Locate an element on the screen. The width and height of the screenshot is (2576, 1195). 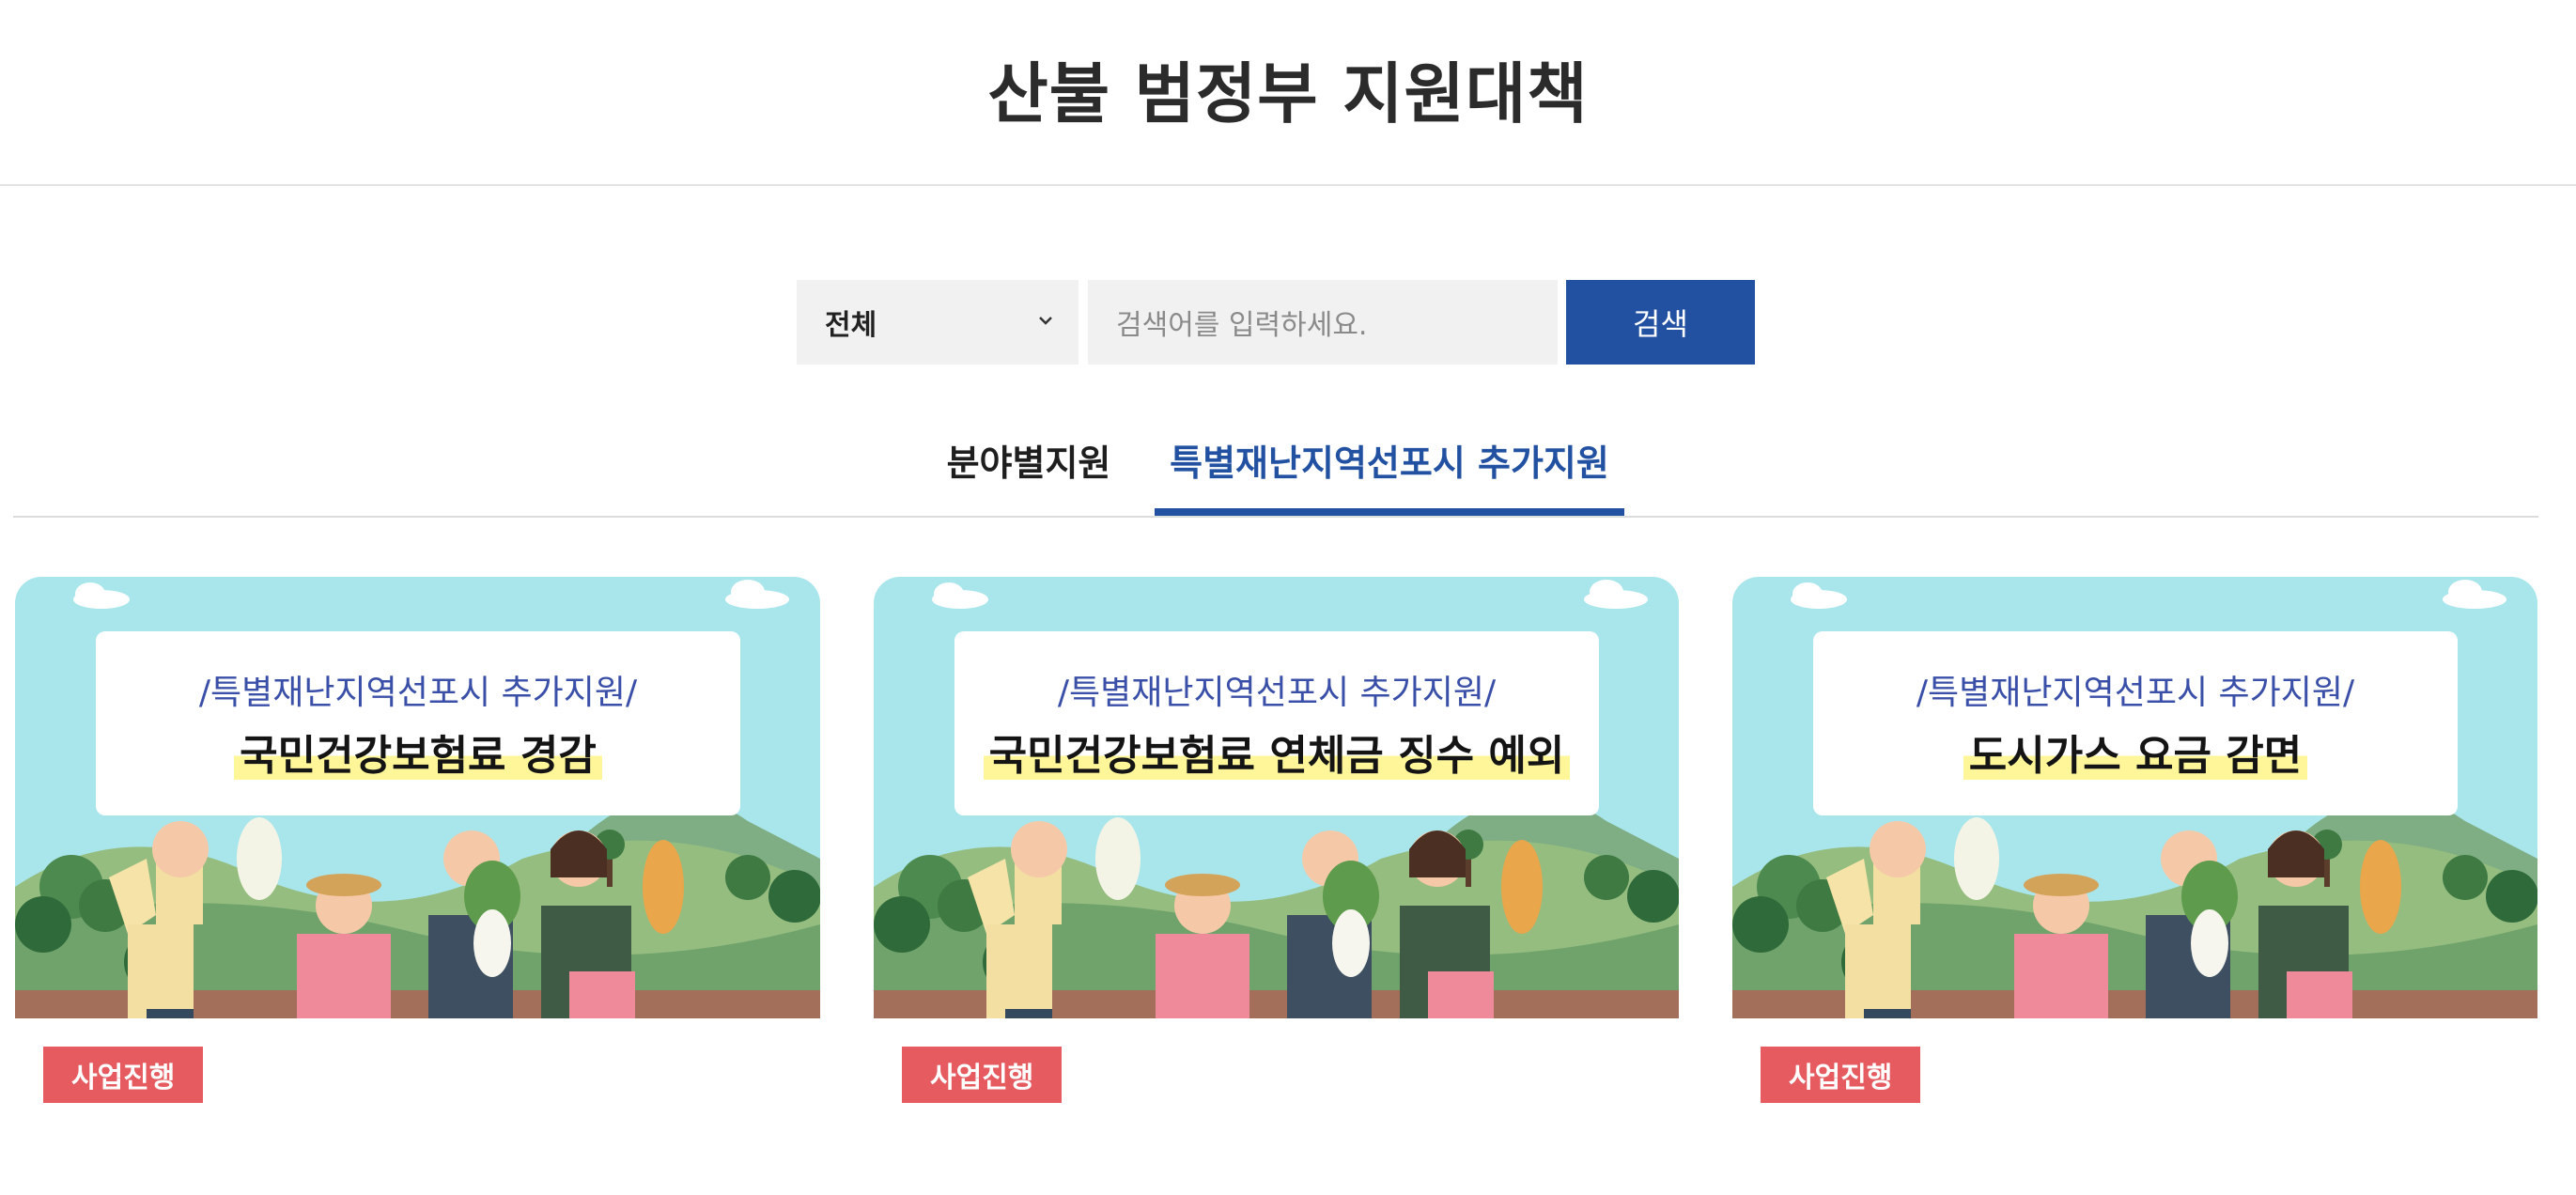
thumbnail-label-box: /특별재난지역선포시 추가지원/ 국민건강보험료 경감 is located at coordinates (418, 723).